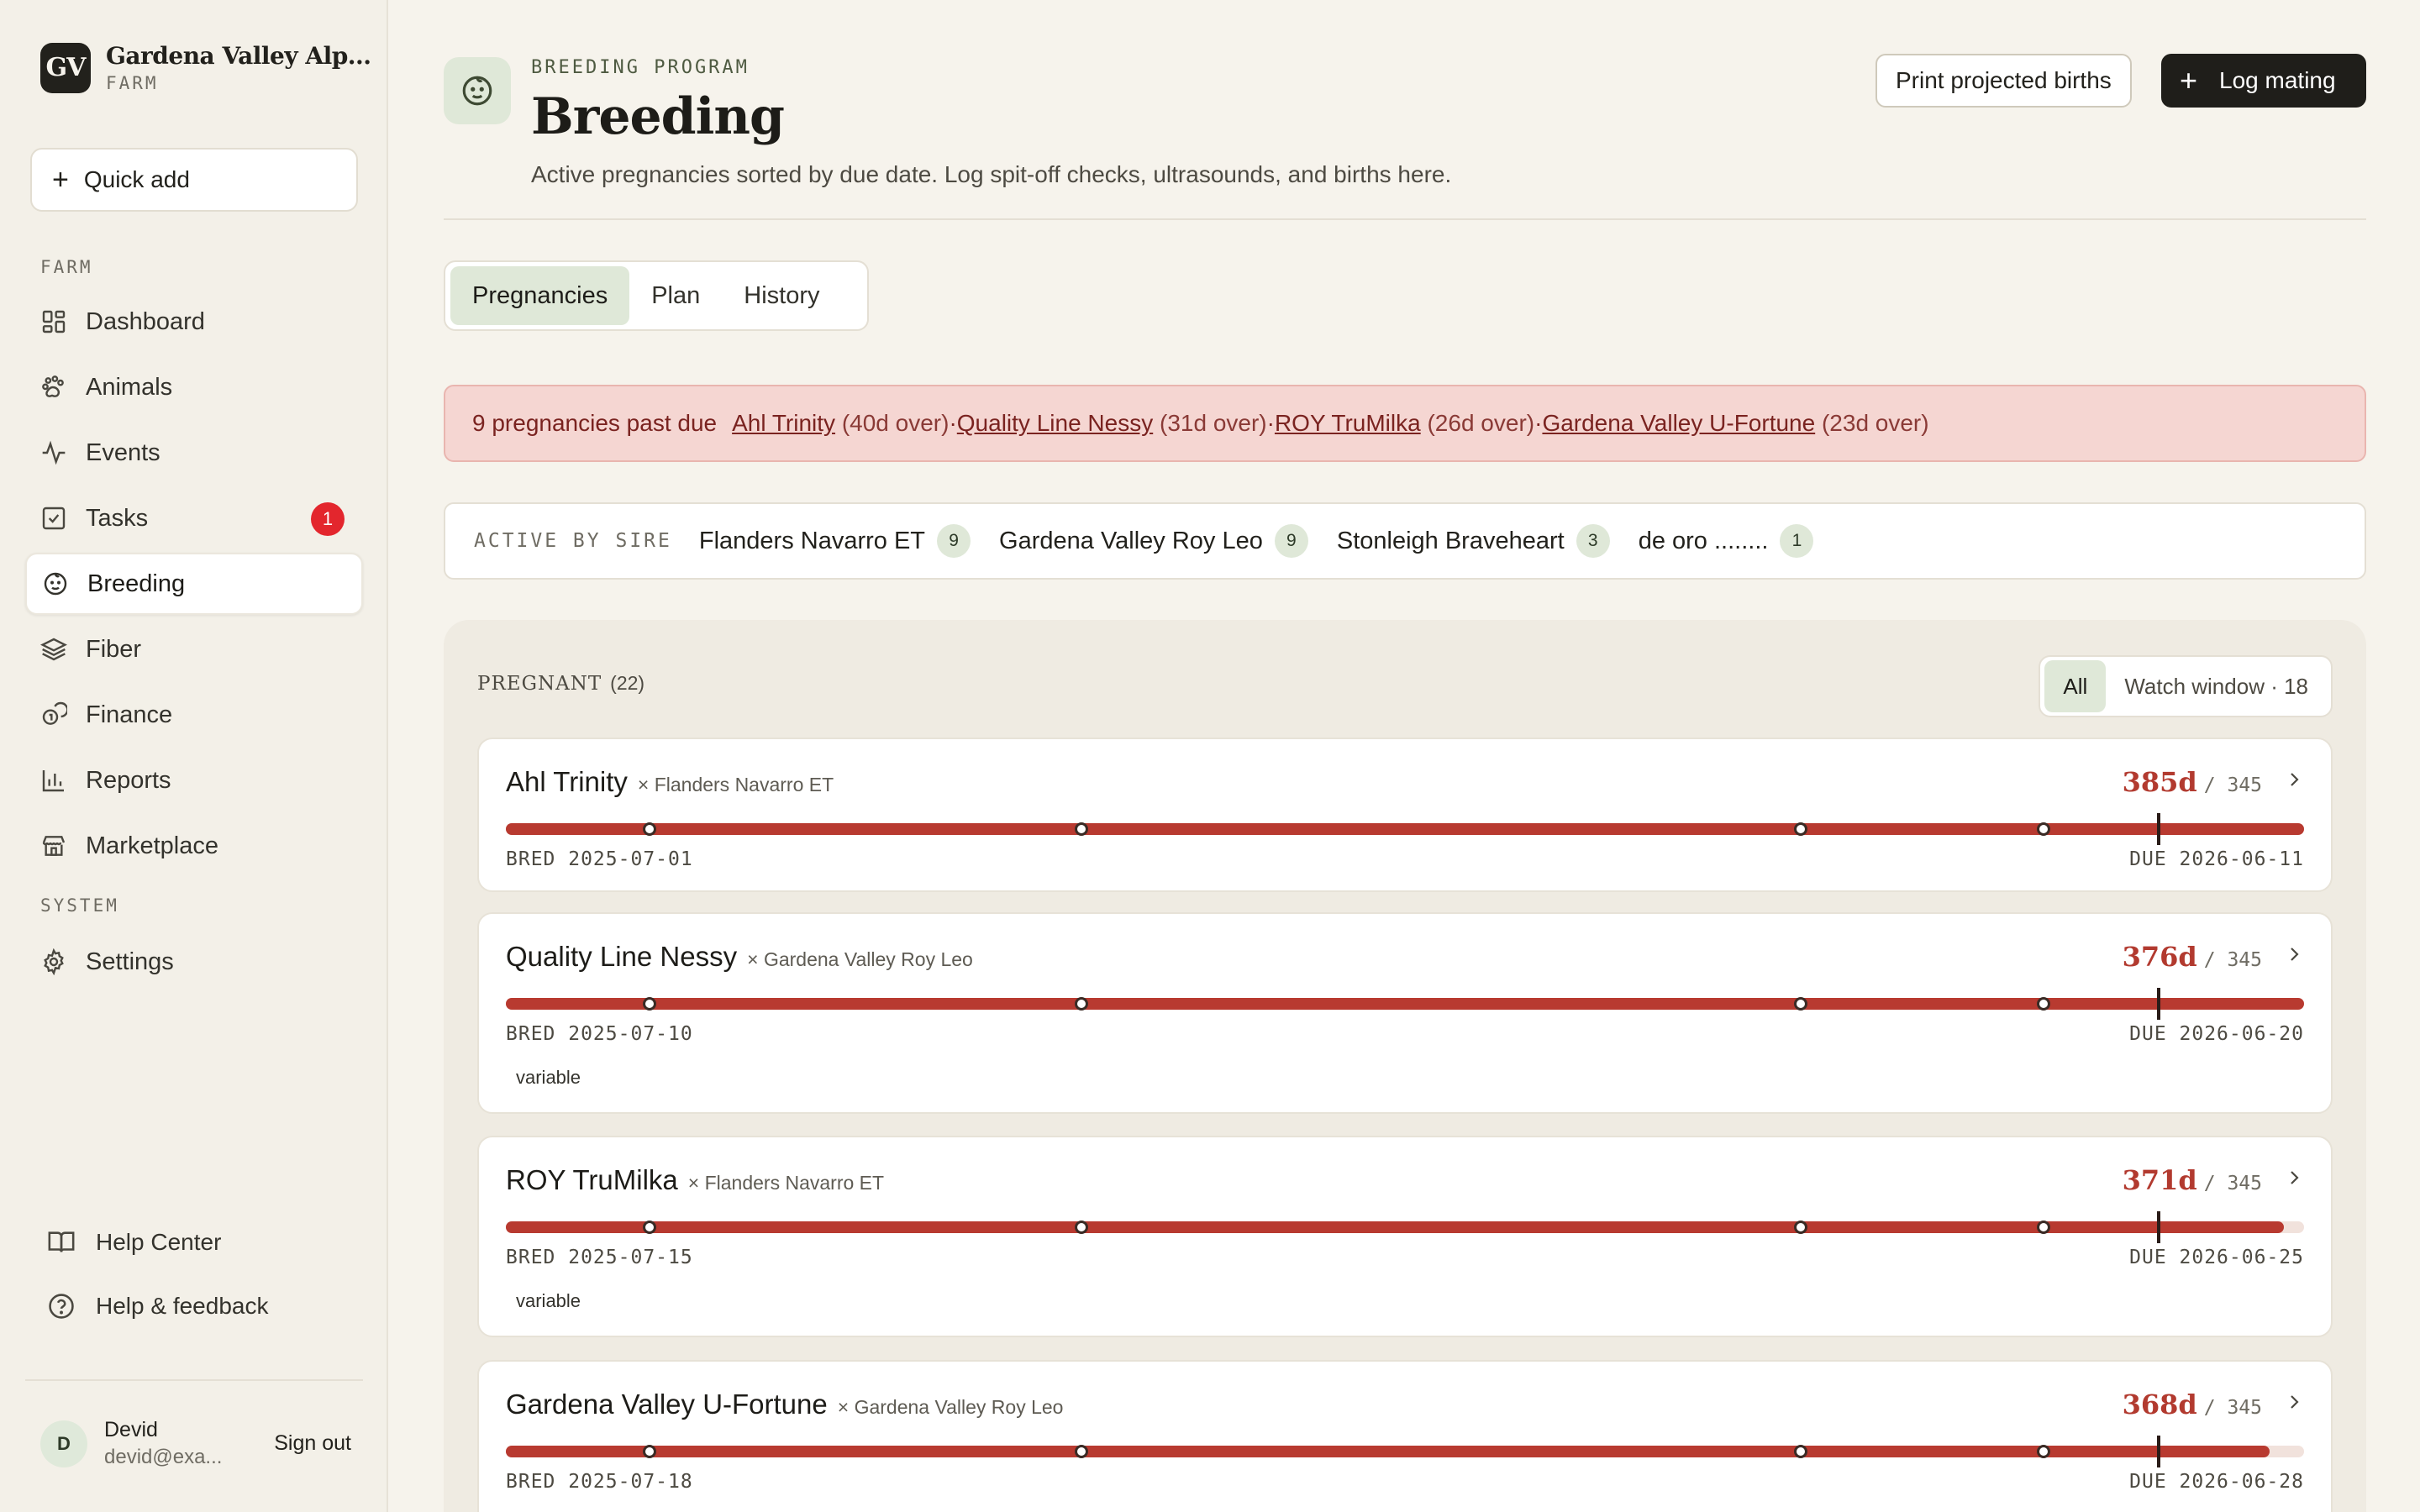 Image resolution: width=2420 pixels, height=1512 pixels. Describe the element at coordinates (2264, 81) in the screenshot. I see `log-mating-button: + Log mating` at that location.